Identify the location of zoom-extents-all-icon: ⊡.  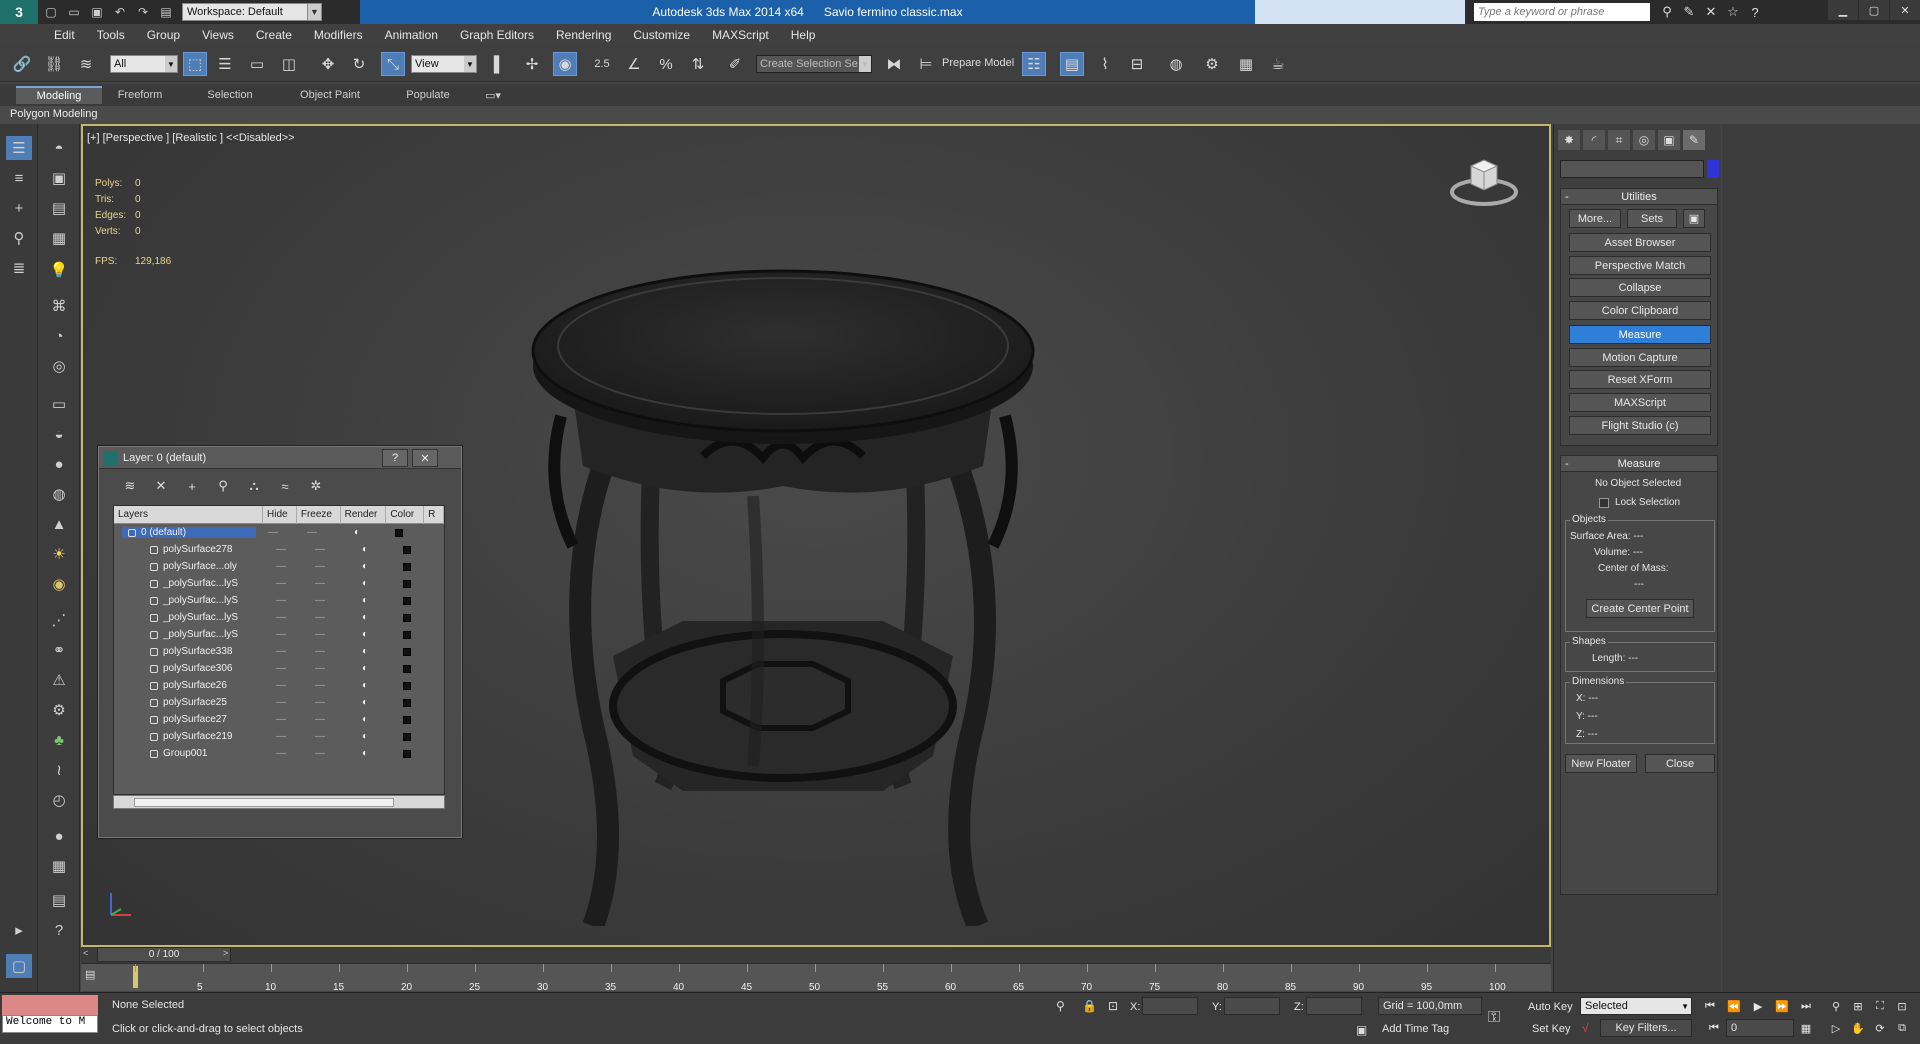
(1902, 1006).